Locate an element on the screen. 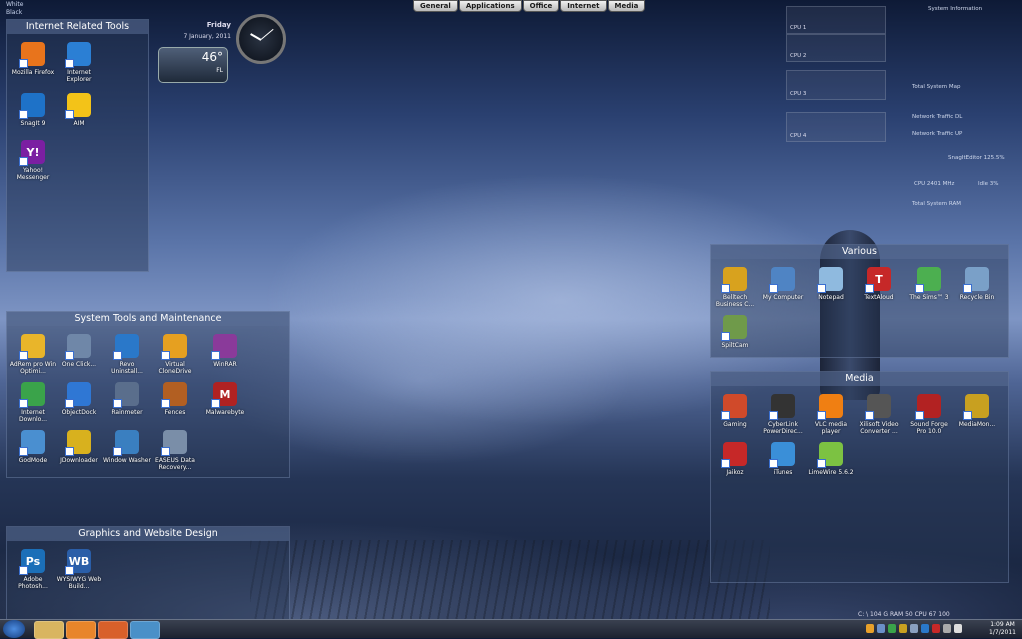 The image size is (1022, 639). icon-recycle-bin: Recycle Bin is located at coordinates (977, 284).